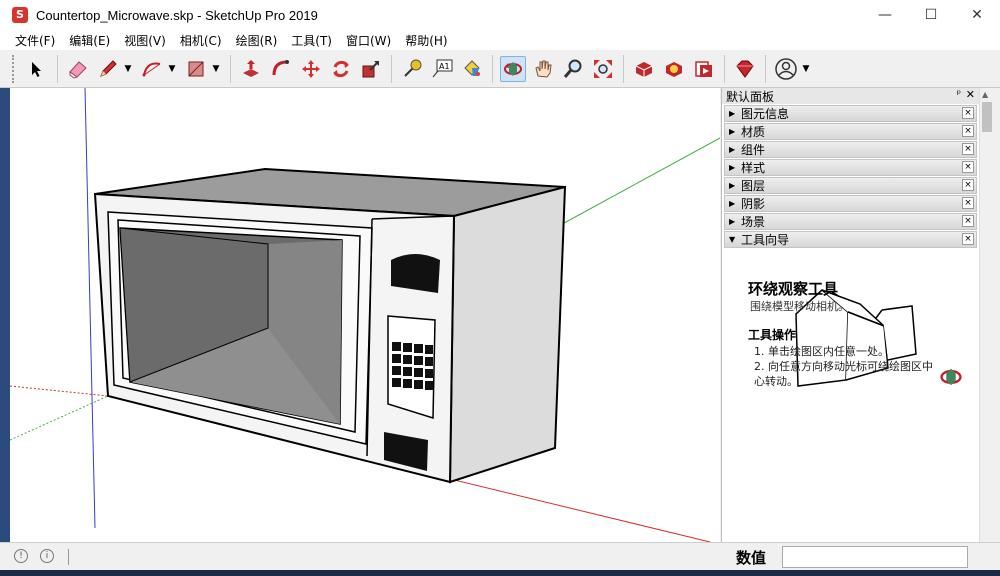  Describe the element at coordinates (311, 40) in the screenshot. I see `menu-tools: 工具(T)` at that location.